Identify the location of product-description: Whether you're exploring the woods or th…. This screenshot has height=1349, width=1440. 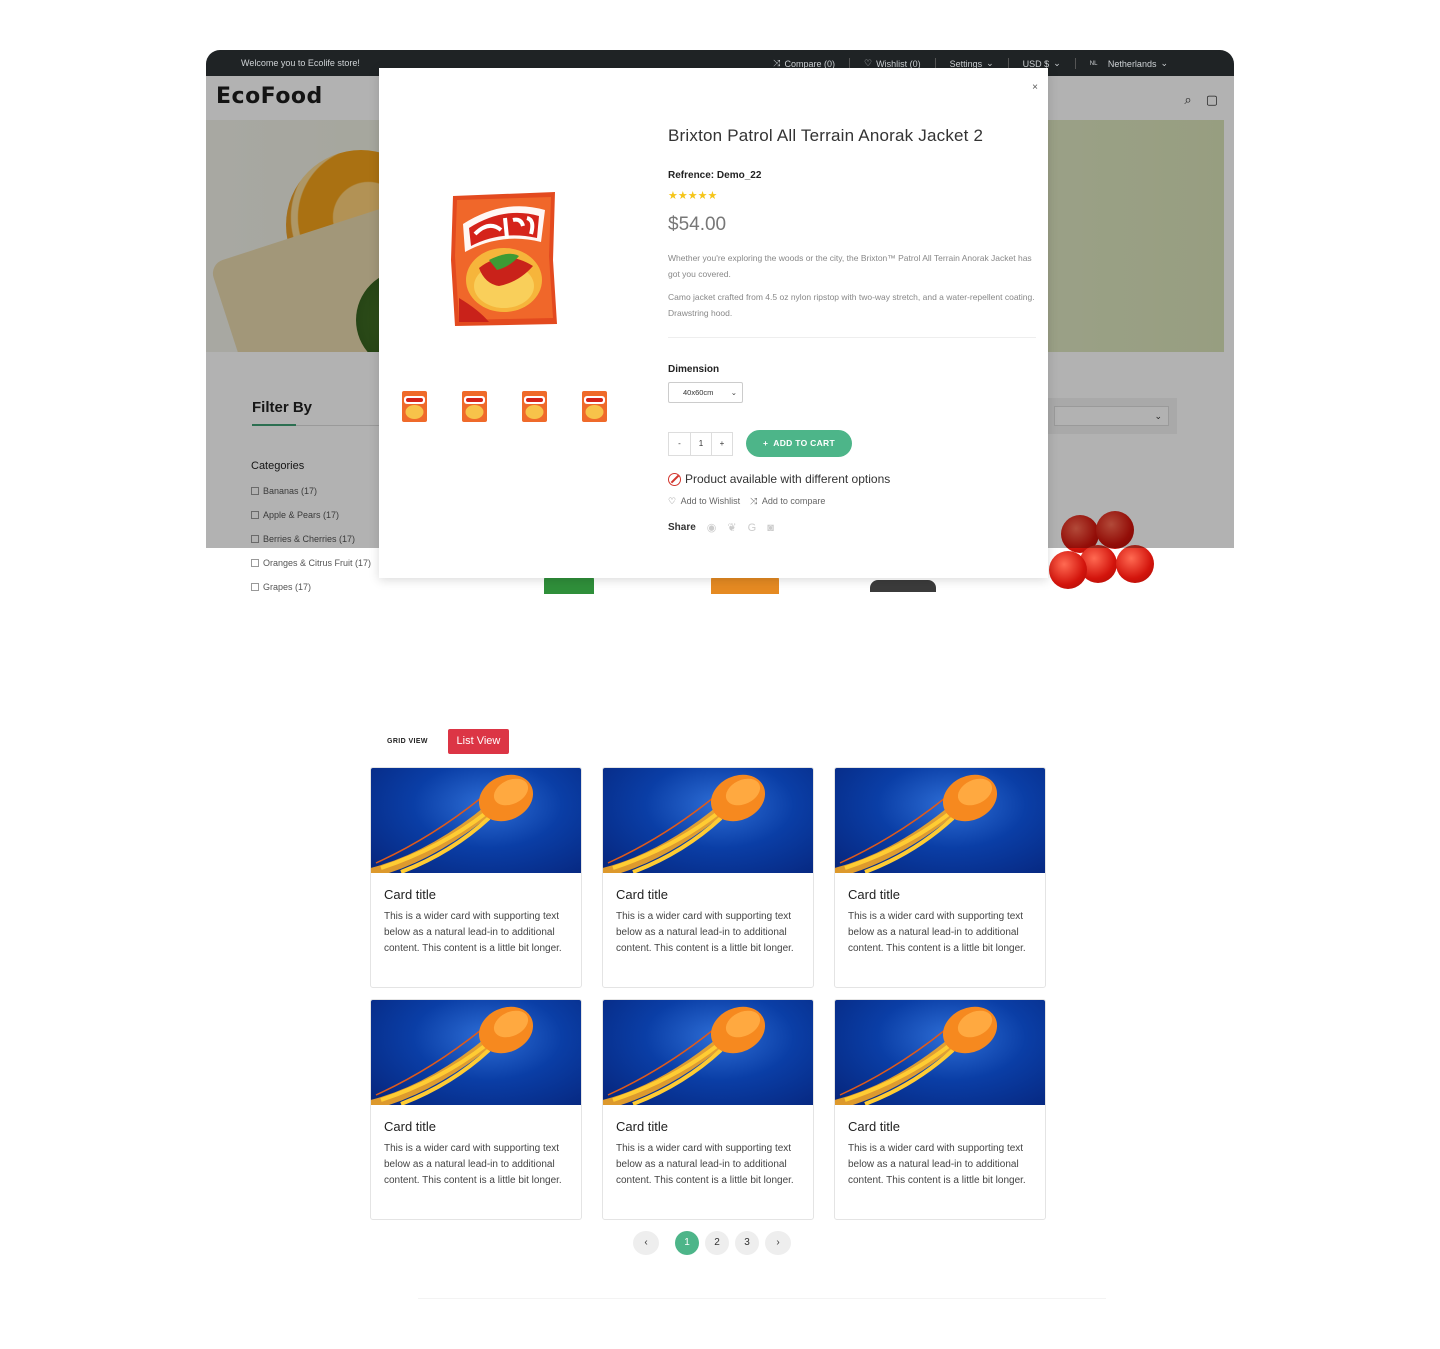
(851, 285).